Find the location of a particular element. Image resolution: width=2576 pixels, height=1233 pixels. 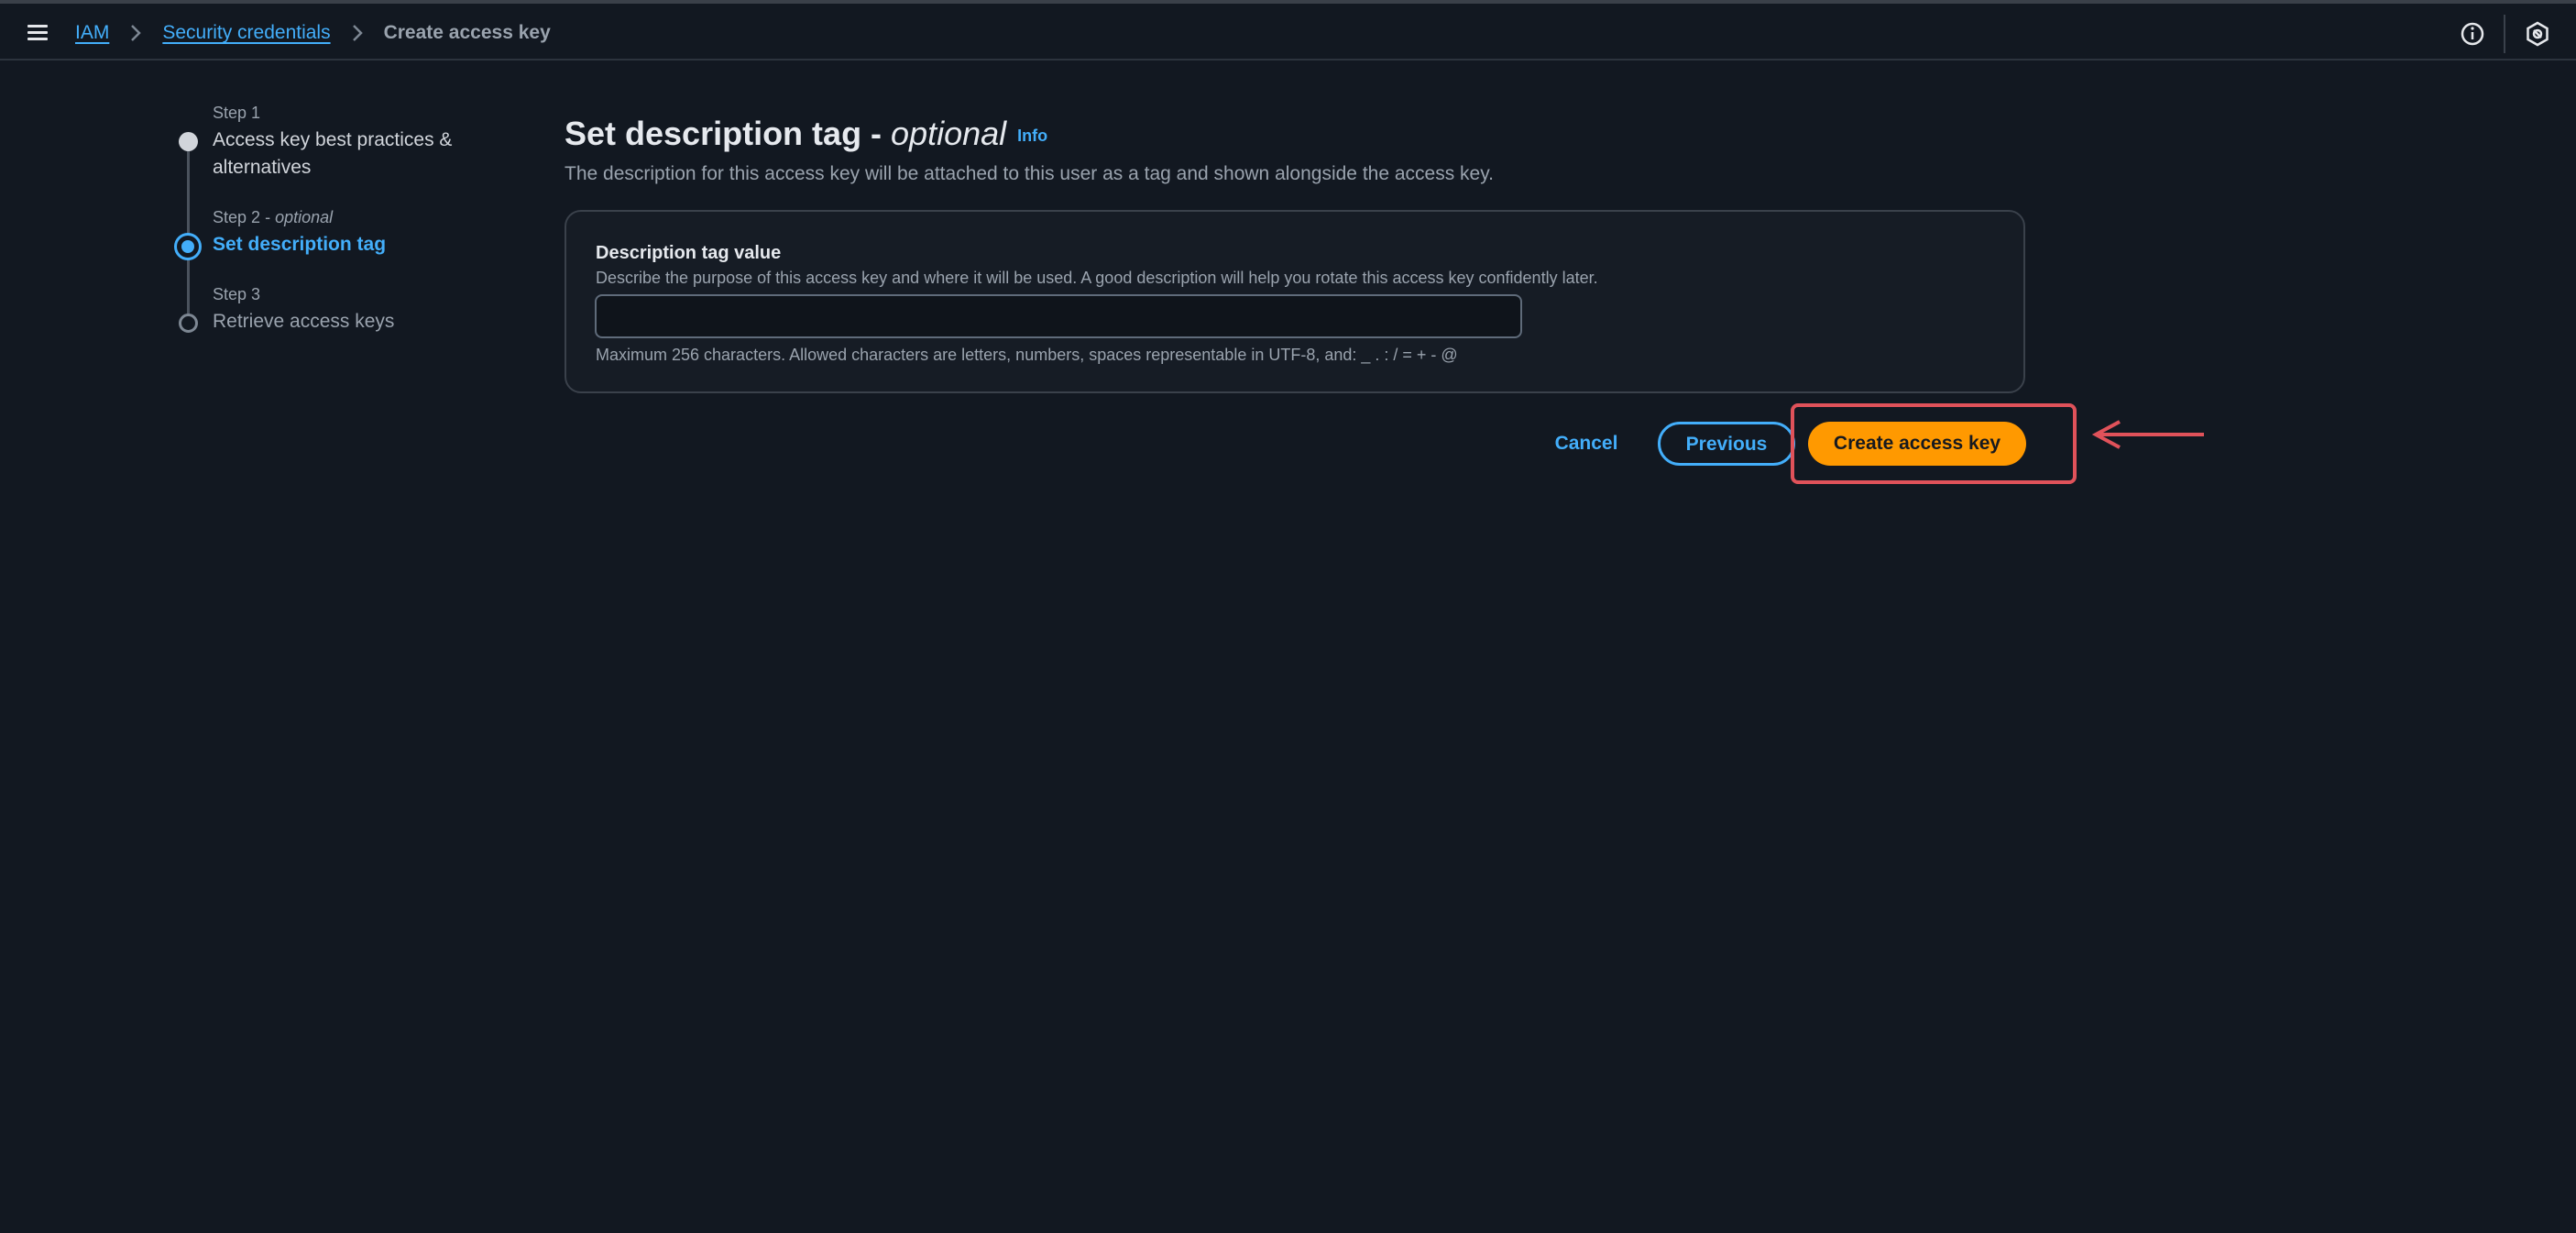

step-2-label-text: Step 2 is located at coordinates (237, 217).